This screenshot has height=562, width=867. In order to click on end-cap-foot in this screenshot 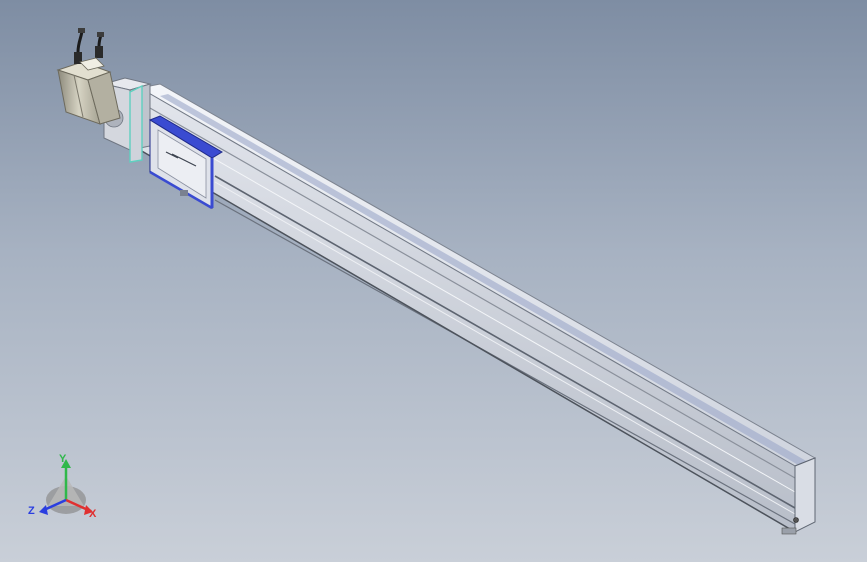, I will do `click(789, 531)`.